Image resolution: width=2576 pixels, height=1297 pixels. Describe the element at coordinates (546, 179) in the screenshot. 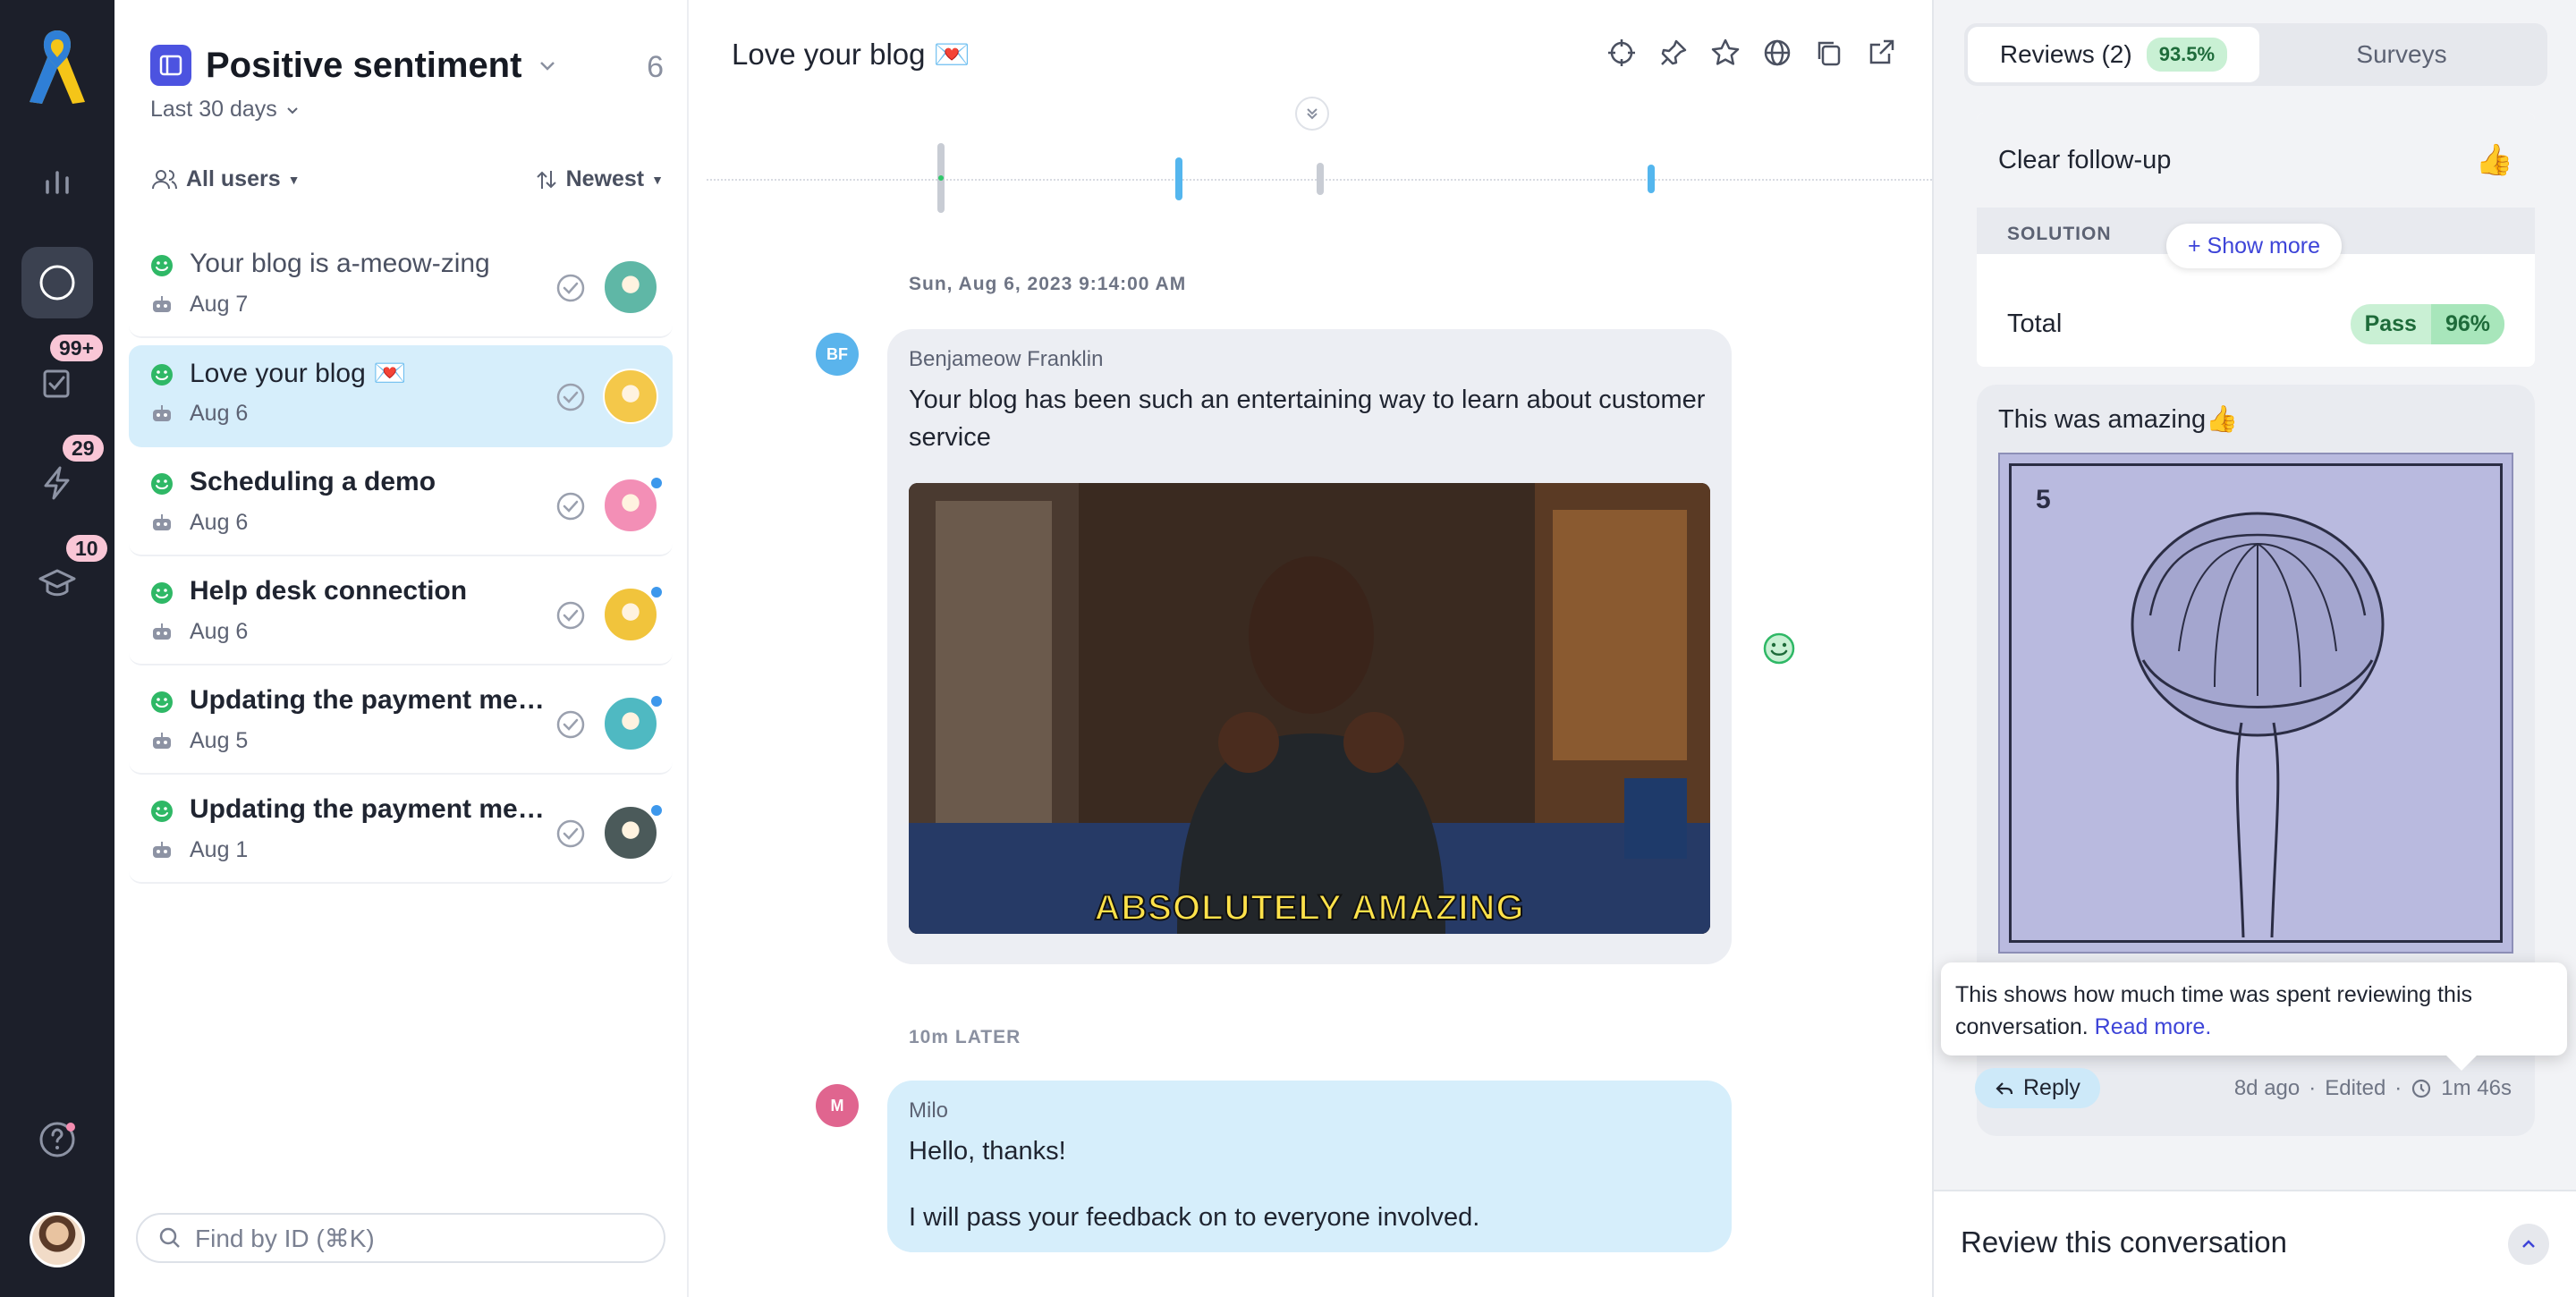

I see `sort-icon` at that location.